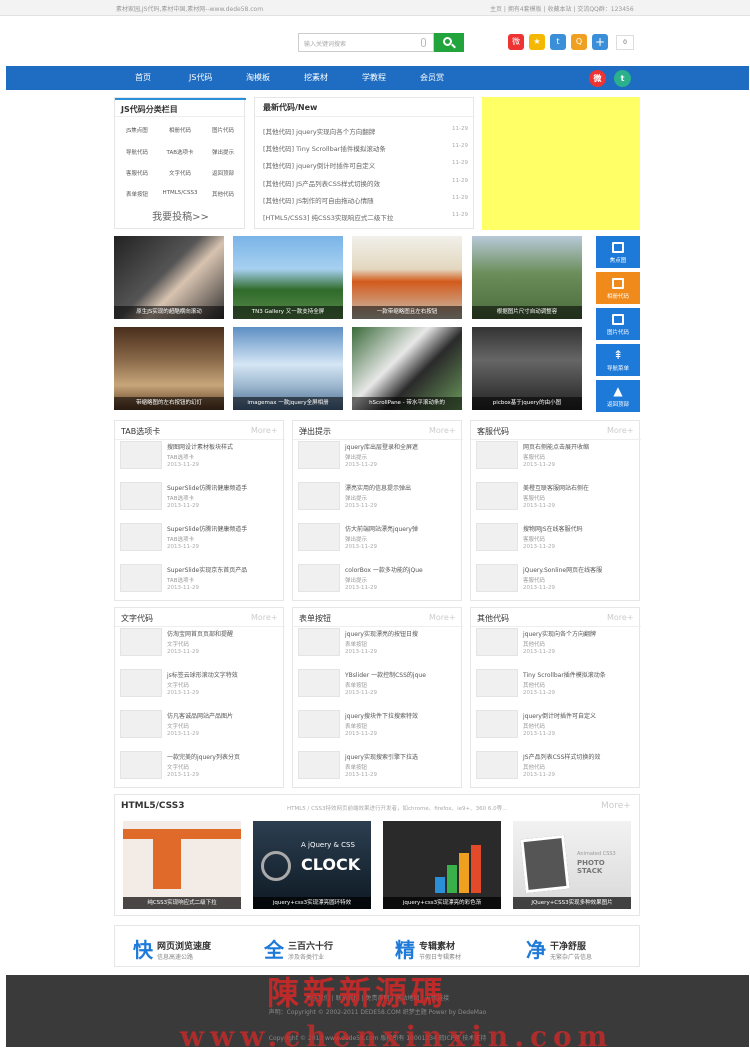 The width and height of the screenshot is (750, 1053). Describe the element at coordinates (378, 501) in the screenshot. I see `section-item: 漂亮实用的信息提示弹出 弹出提示 2013-11-29` at that location.